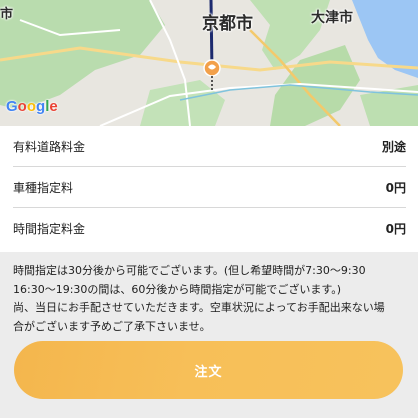 Image resolution: width=418 pixels, height=418 pixels. Describe the element at coordinates (41, 106) in the screenshot. I see `google-logo-letter: g` at that location.